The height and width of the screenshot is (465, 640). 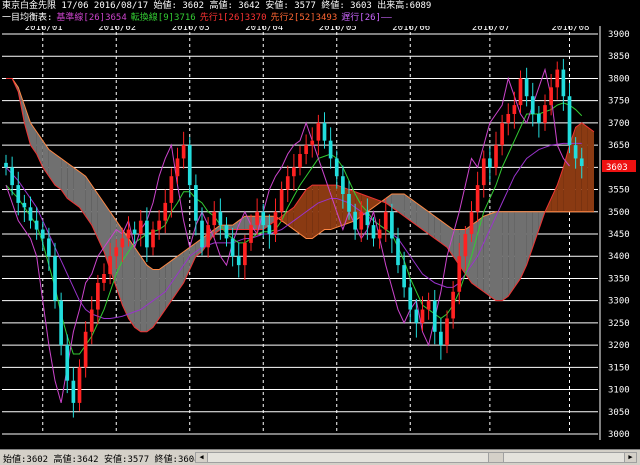 What do you see at coordinates (619, 346) in the screenshot?
I see `y-tick-label: 3200` at bounding box center [619, 346].